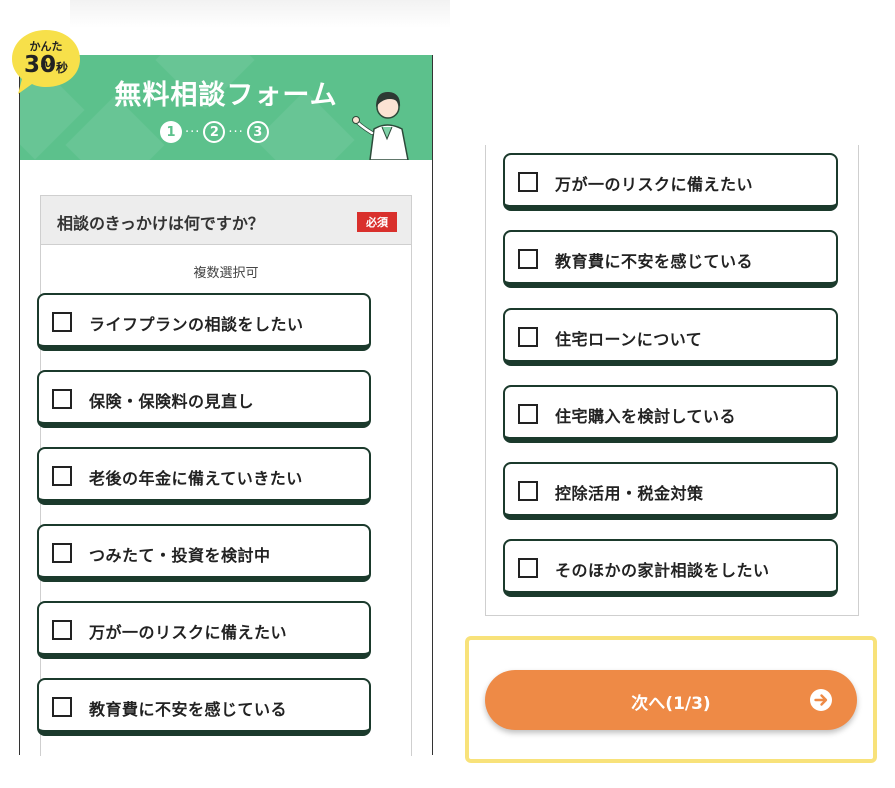 This screenshot has width=895, height=788. I want to click on next-button-highlight: 次へ(1/3), so click(671, 699).